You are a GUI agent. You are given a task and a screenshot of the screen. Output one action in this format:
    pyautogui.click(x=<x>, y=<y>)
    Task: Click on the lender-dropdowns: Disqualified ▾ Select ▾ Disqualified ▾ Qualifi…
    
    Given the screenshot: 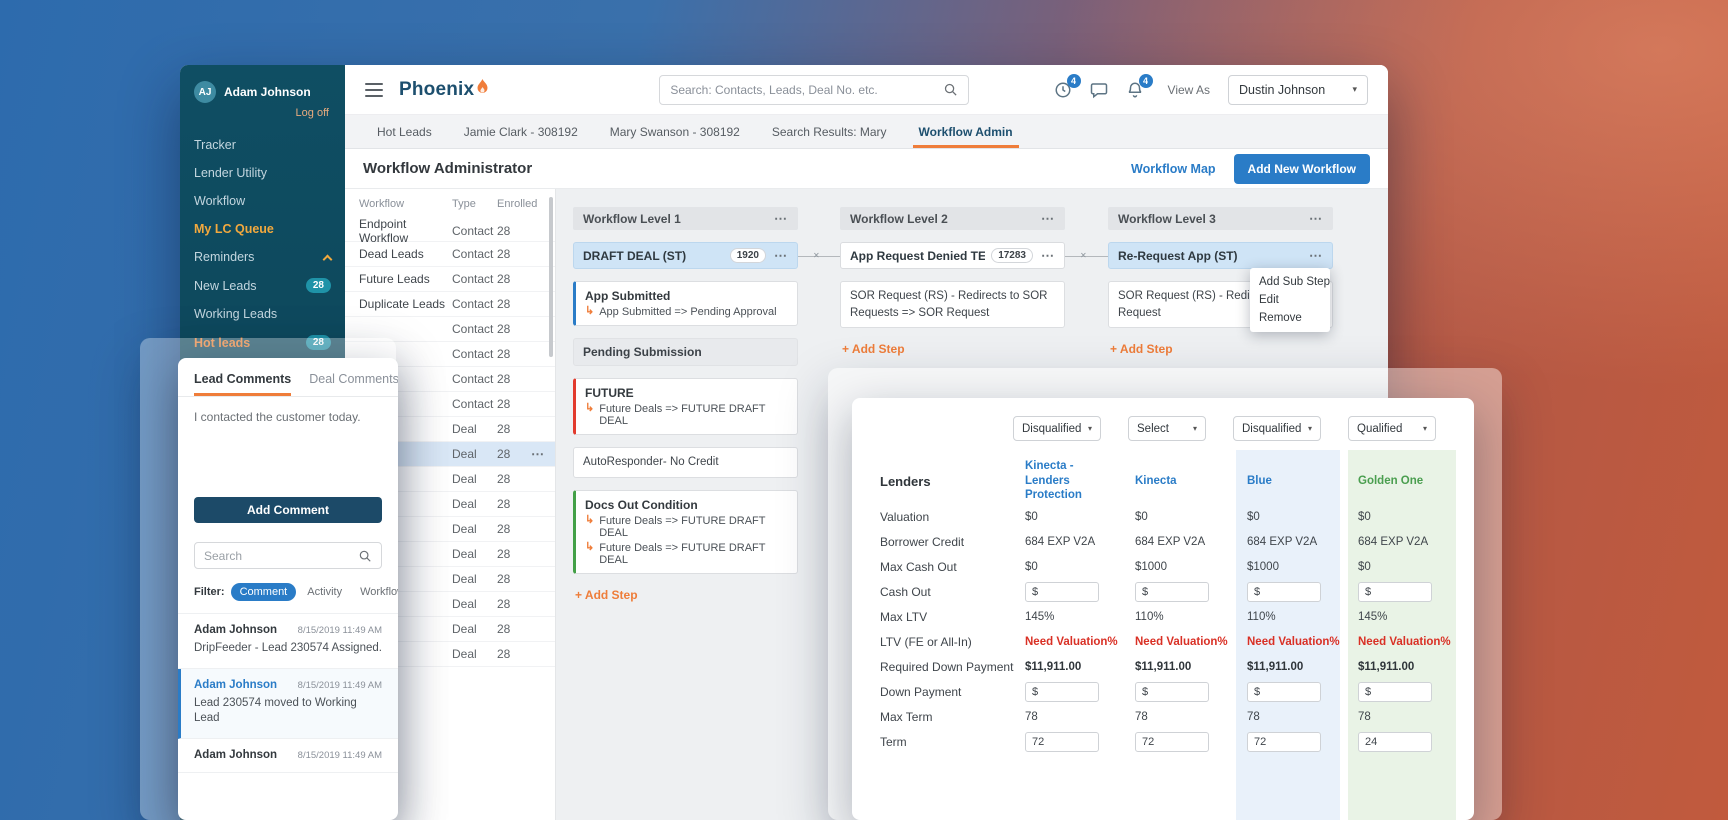 What is the action you would take?
    pyautogui.click(x=1163, y=424)
    